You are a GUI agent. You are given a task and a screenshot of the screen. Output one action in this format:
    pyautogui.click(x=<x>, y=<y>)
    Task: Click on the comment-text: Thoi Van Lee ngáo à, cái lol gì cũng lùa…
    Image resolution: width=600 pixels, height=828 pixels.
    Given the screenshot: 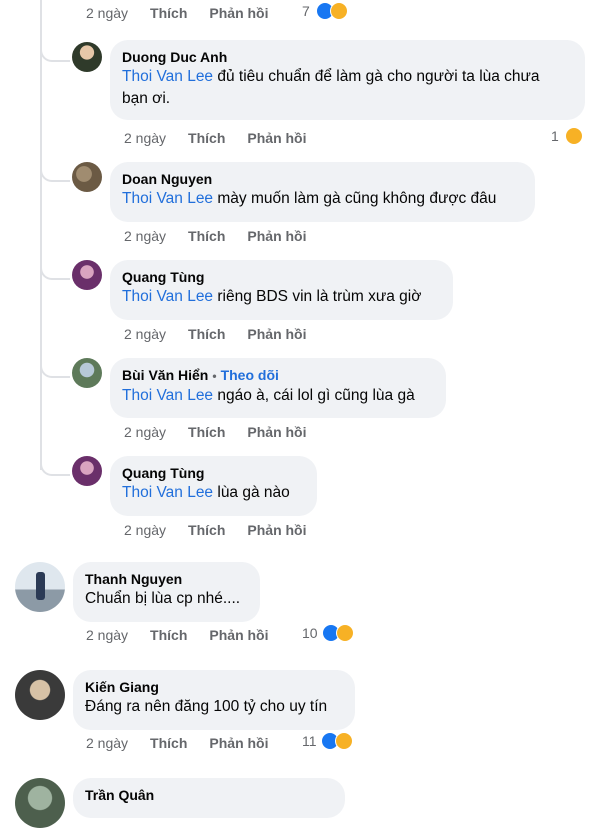 What is the action you would take?
    pyautogui.click(x=278, y=396)
    